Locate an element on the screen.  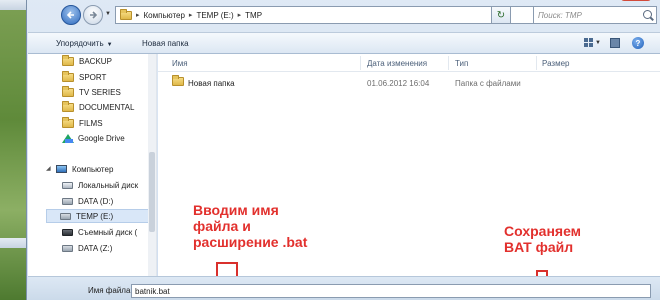
close-button is located at coordinates (636, 0).